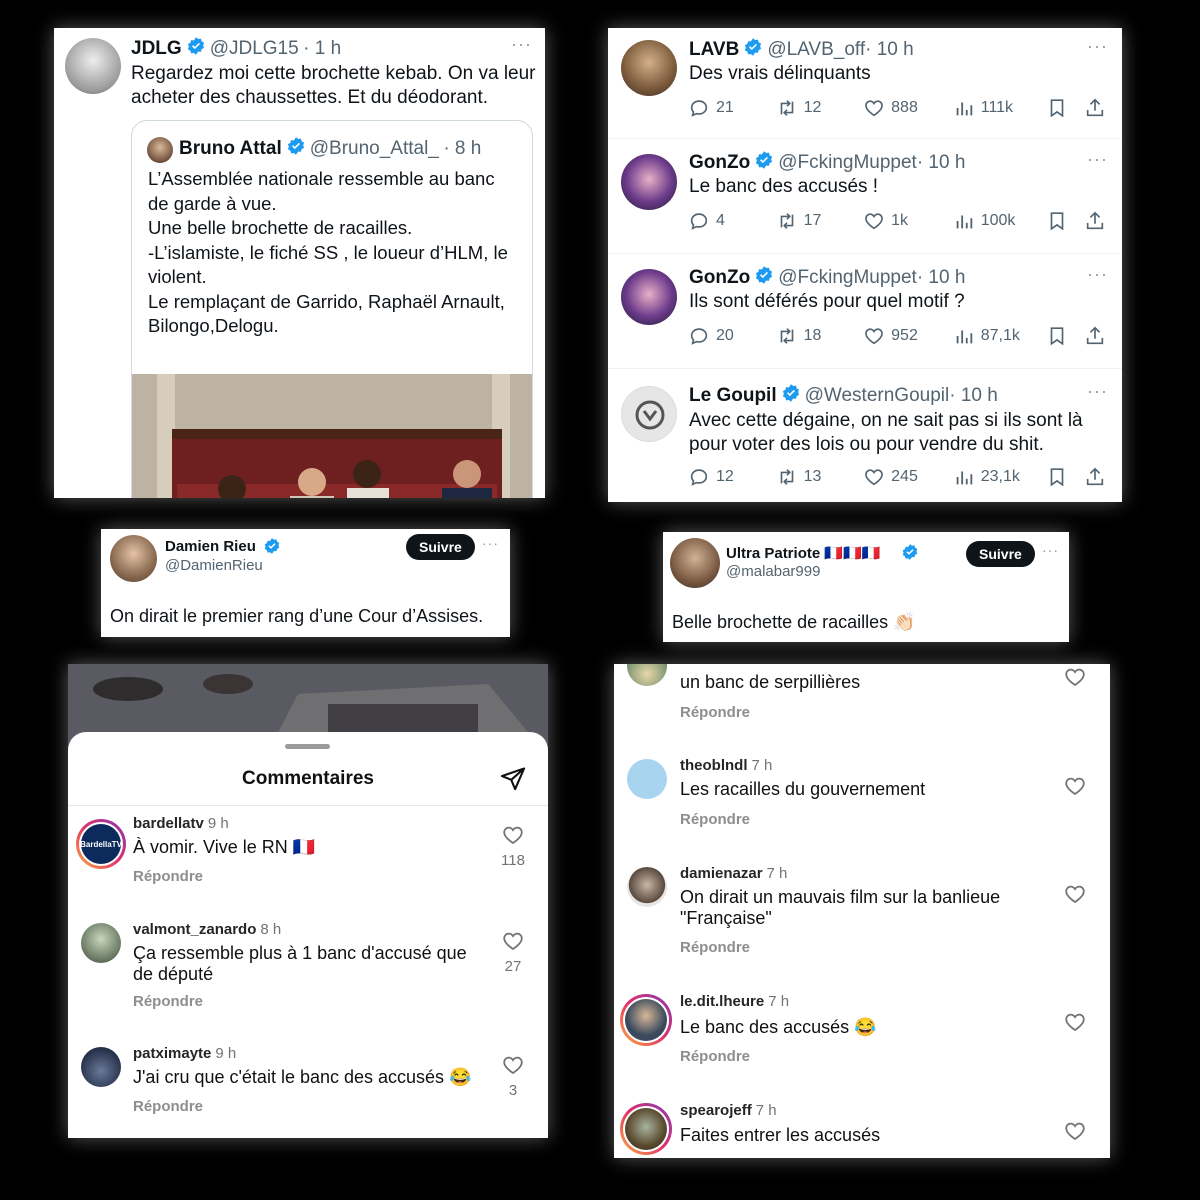 Image resolution: width=1200 pixels, height=1200 pixels. Describe the element at coordinates (194, 929) in the screenshot. I see `username: valmont_zanardo` at that location.